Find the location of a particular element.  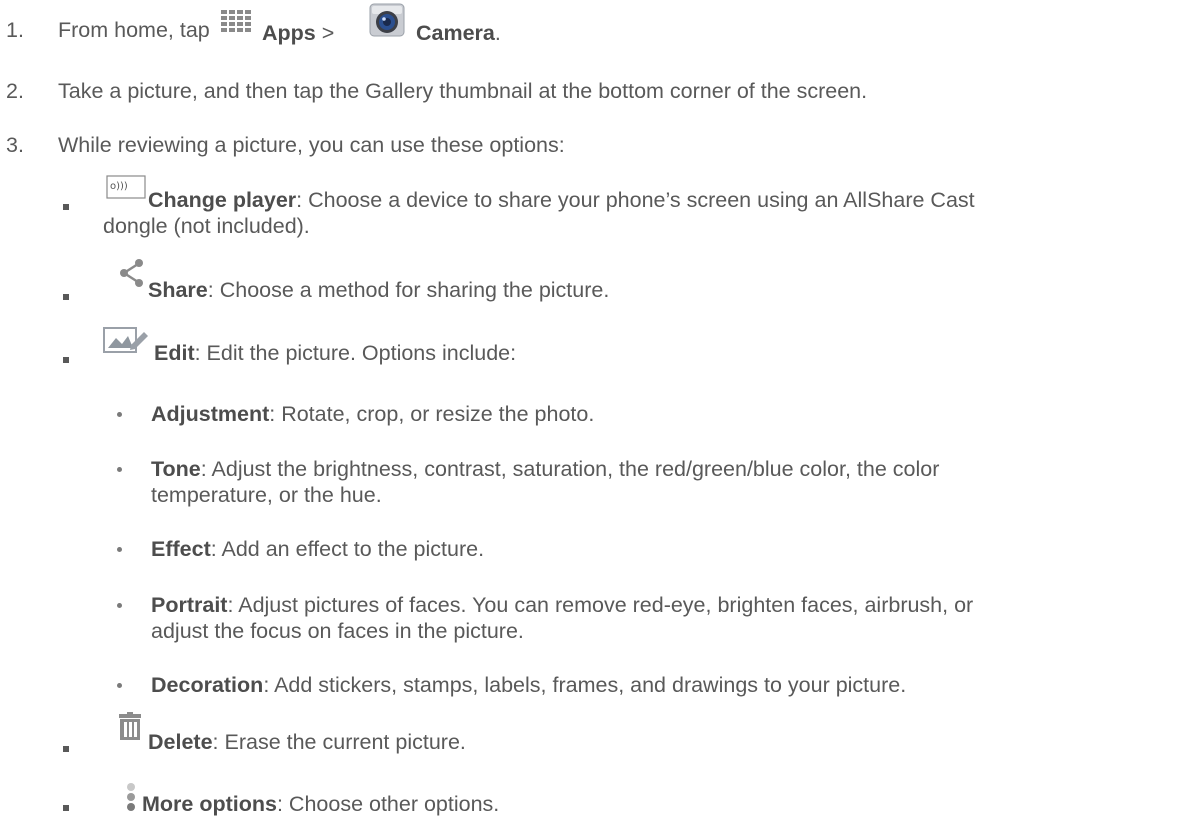

step-1-prefix: From home, tap is located at coordinates (134, 30).